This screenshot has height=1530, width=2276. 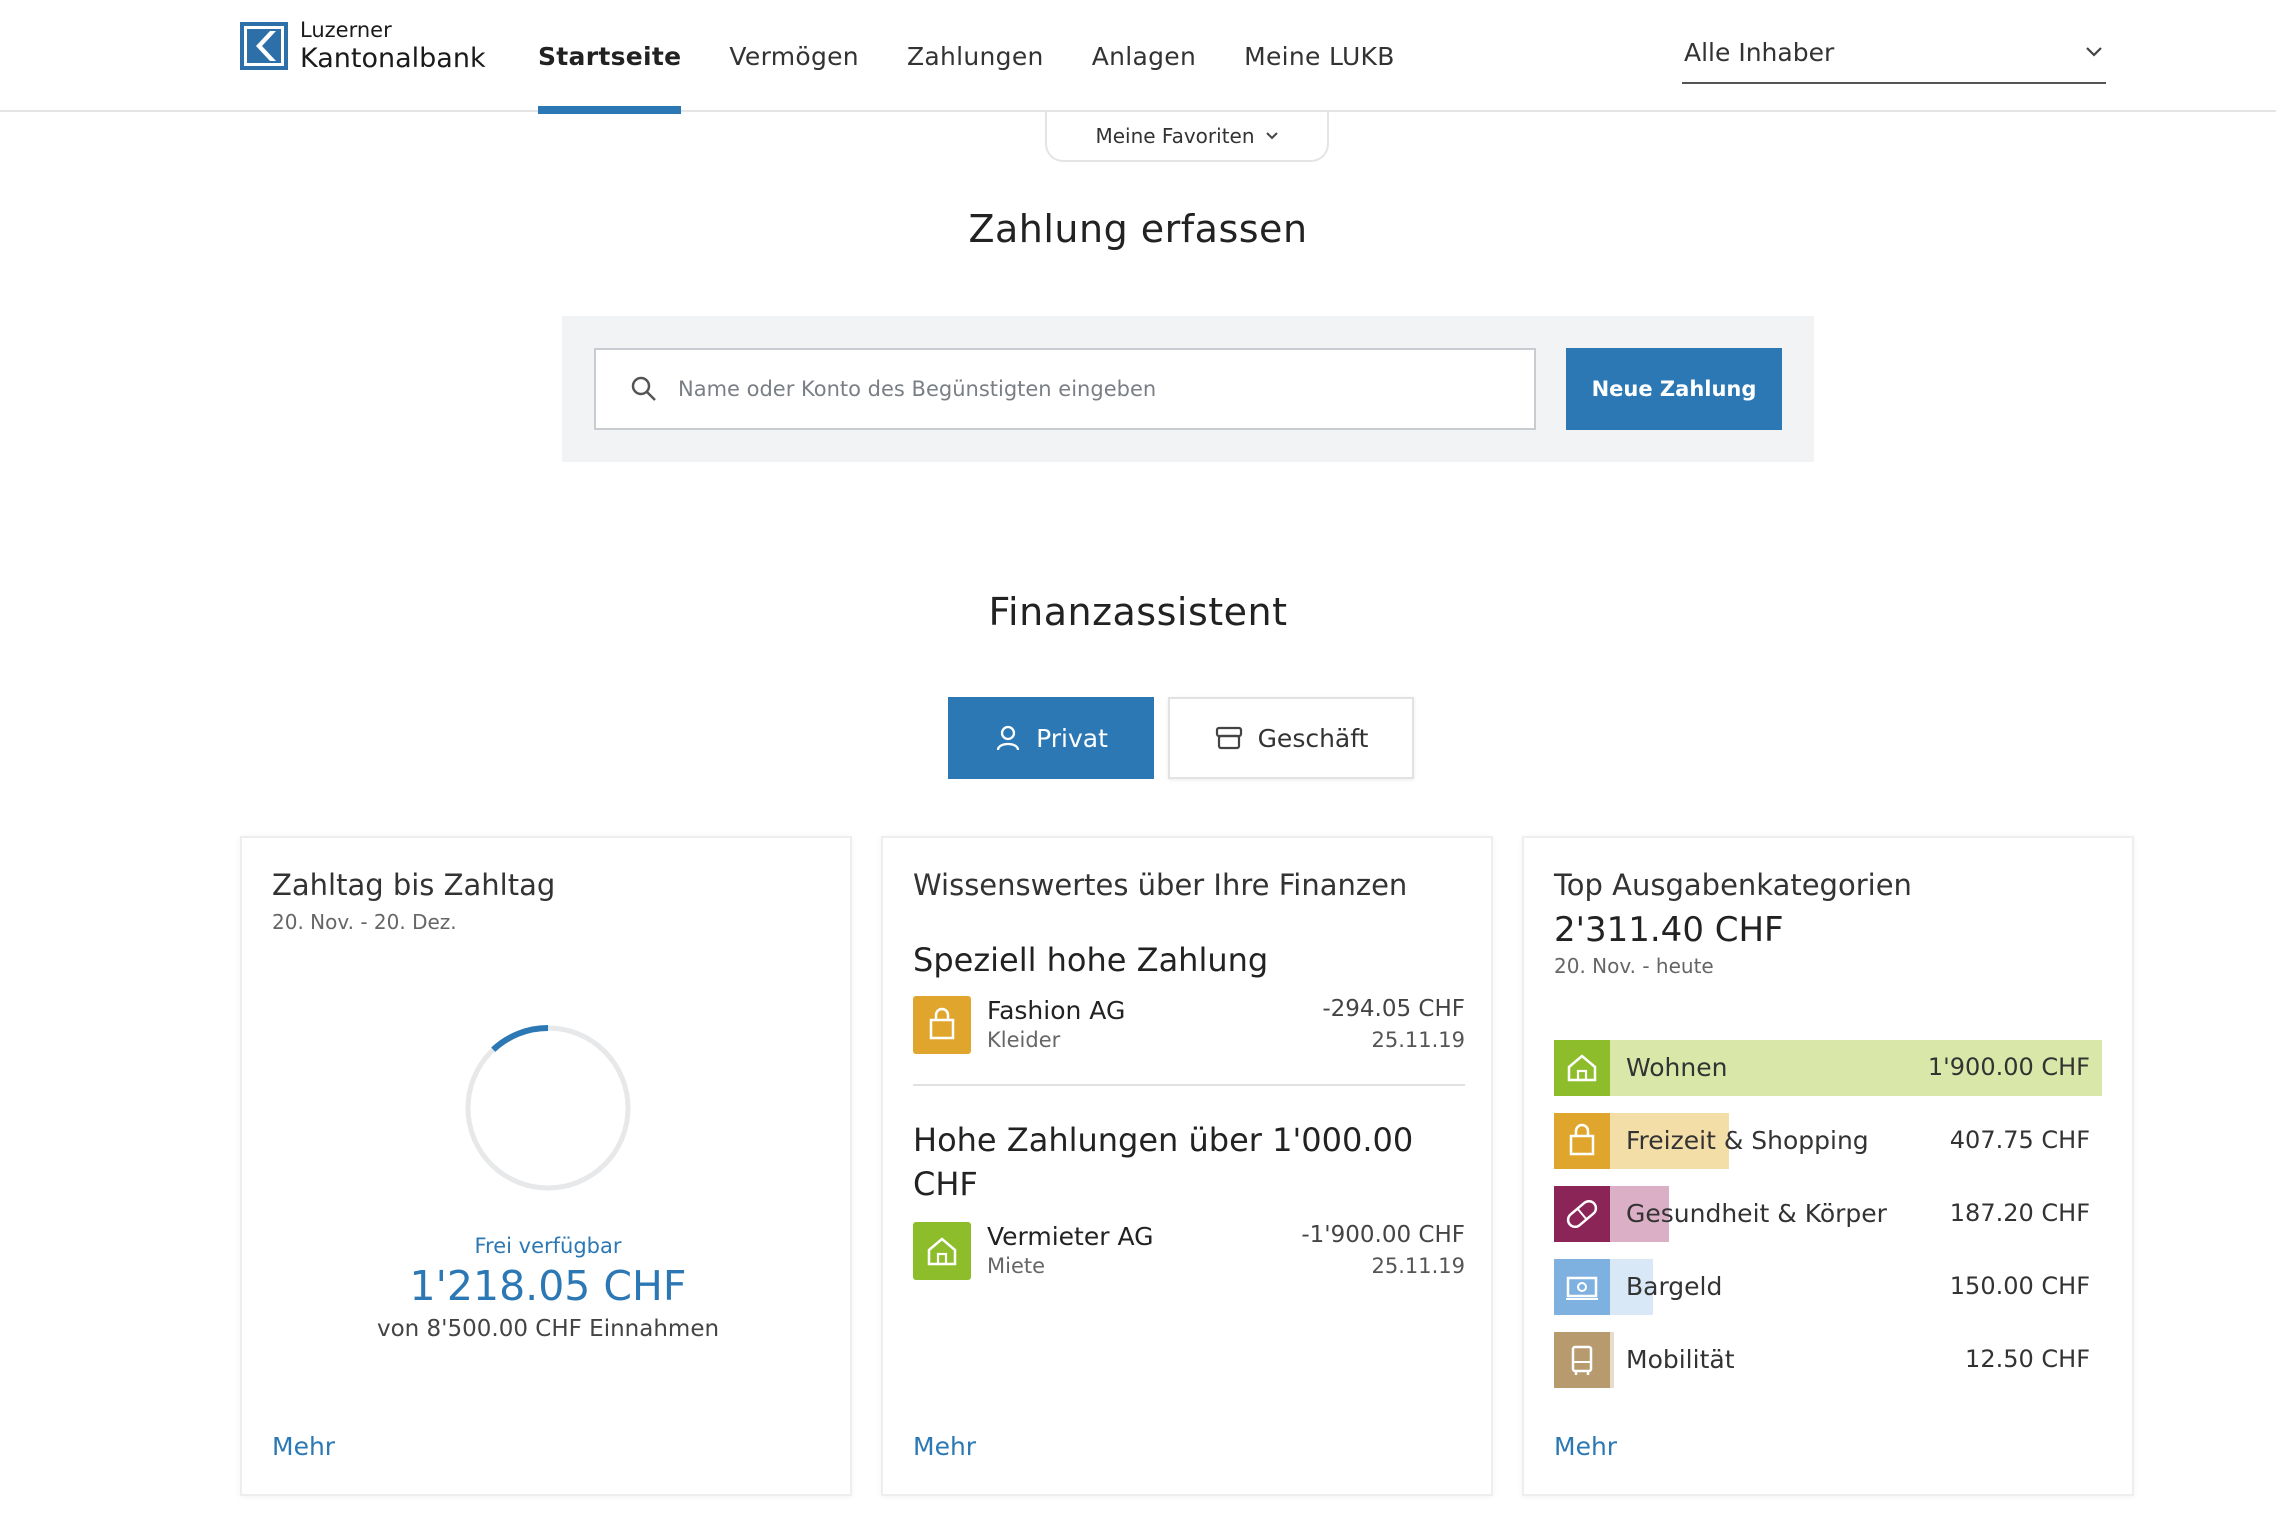 I want to click on nav-meine-lukb: Meine LUKB, so click(x=1319, y=56).